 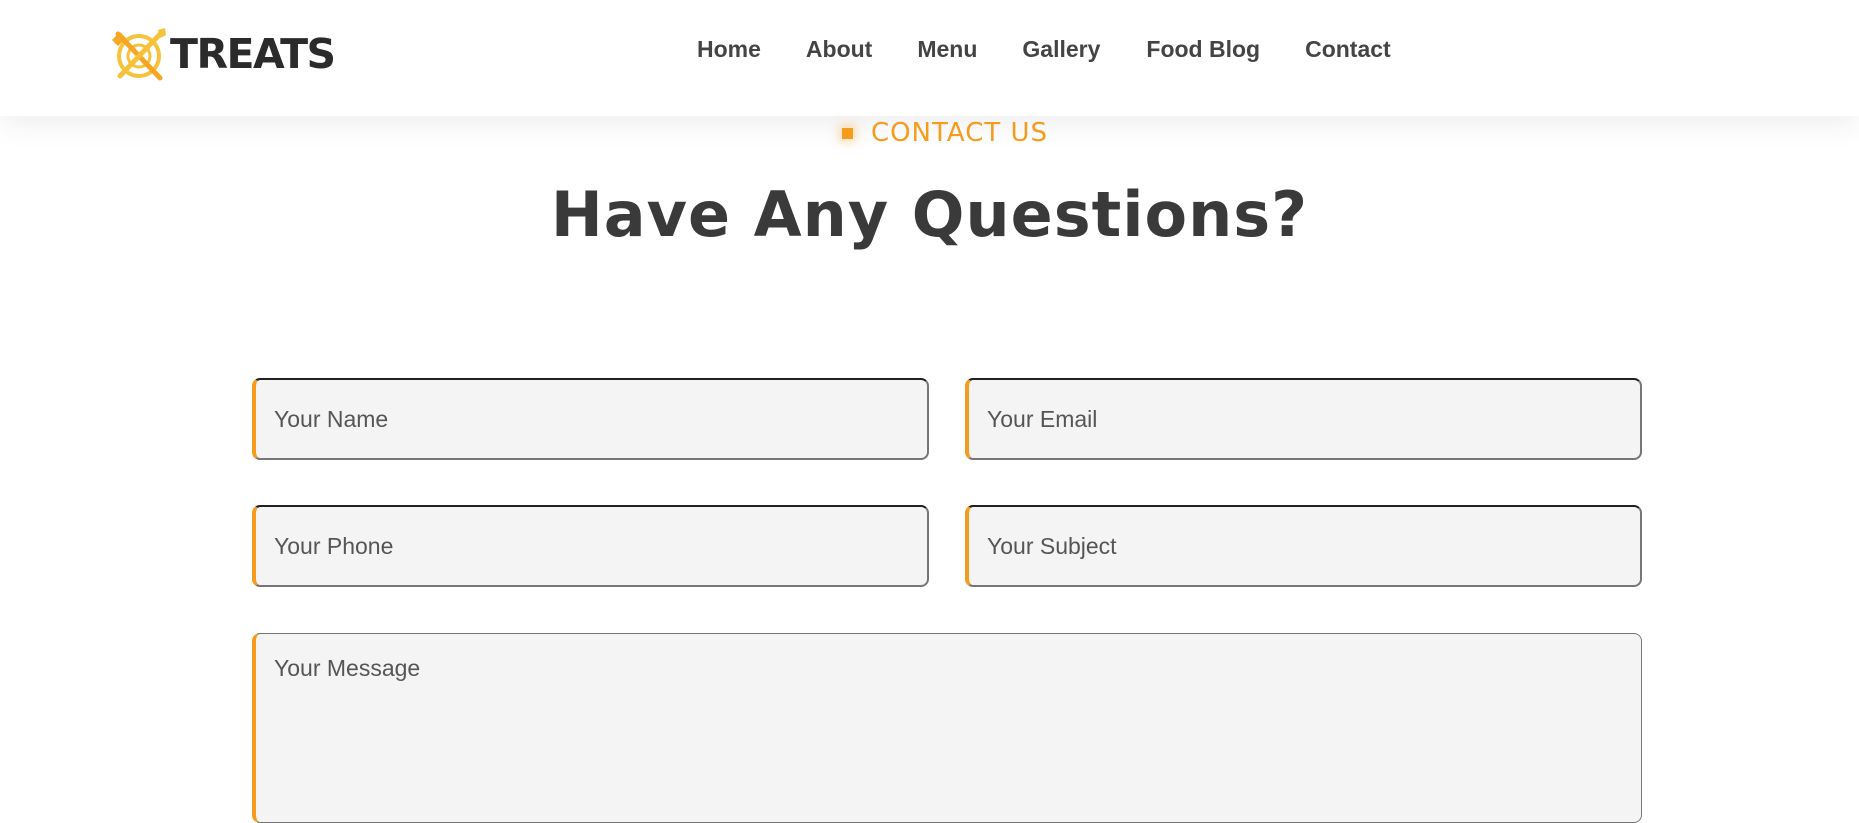 What do you see at coordinates (847, 133) in the screenshot?
I see `subtitle-bullet` at bounding box center [847, 133].